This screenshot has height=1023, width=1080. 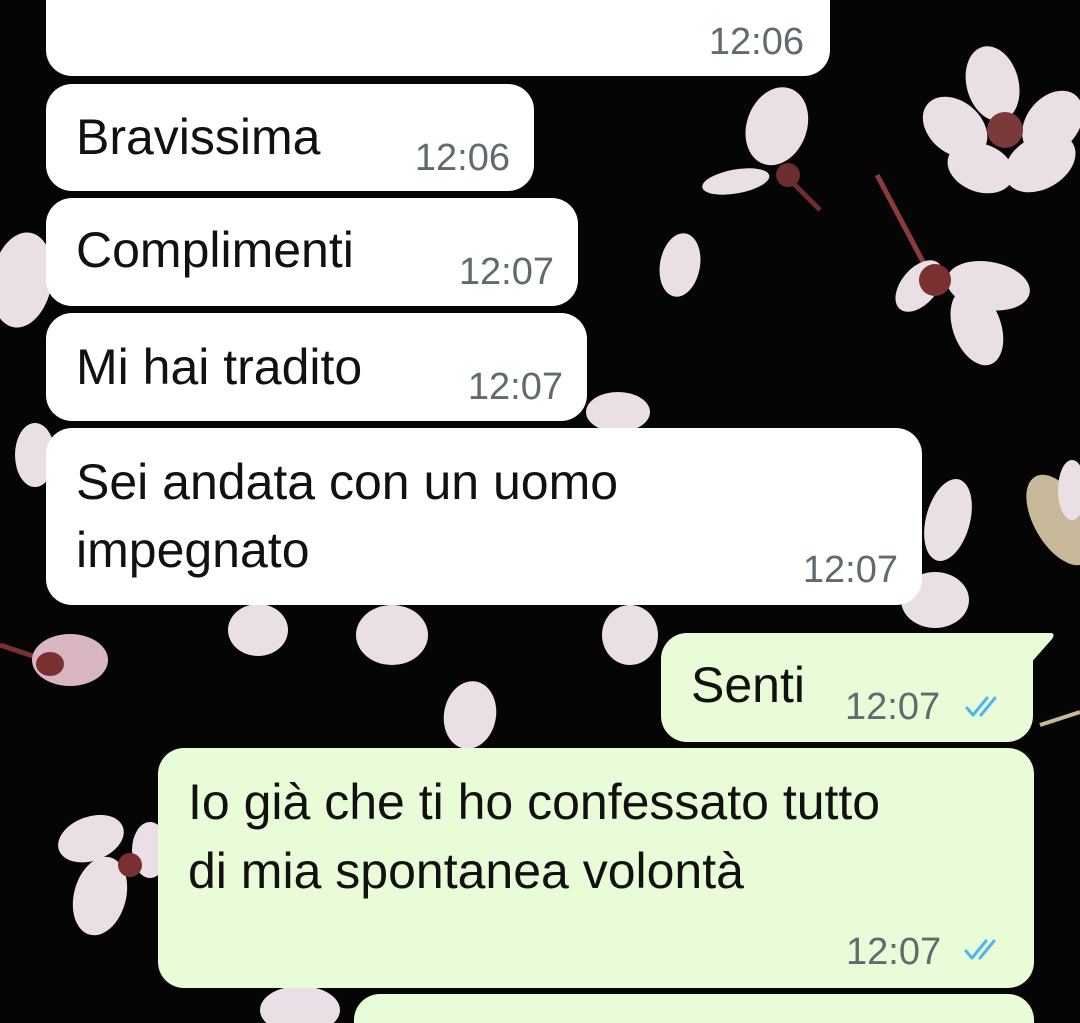 What do you see at coordinates (484, 516) in the screenshot?
I see `message-bubble-incoming: Sei andata con un uomo impegnato 12:07` at bounding box center [484, 516].